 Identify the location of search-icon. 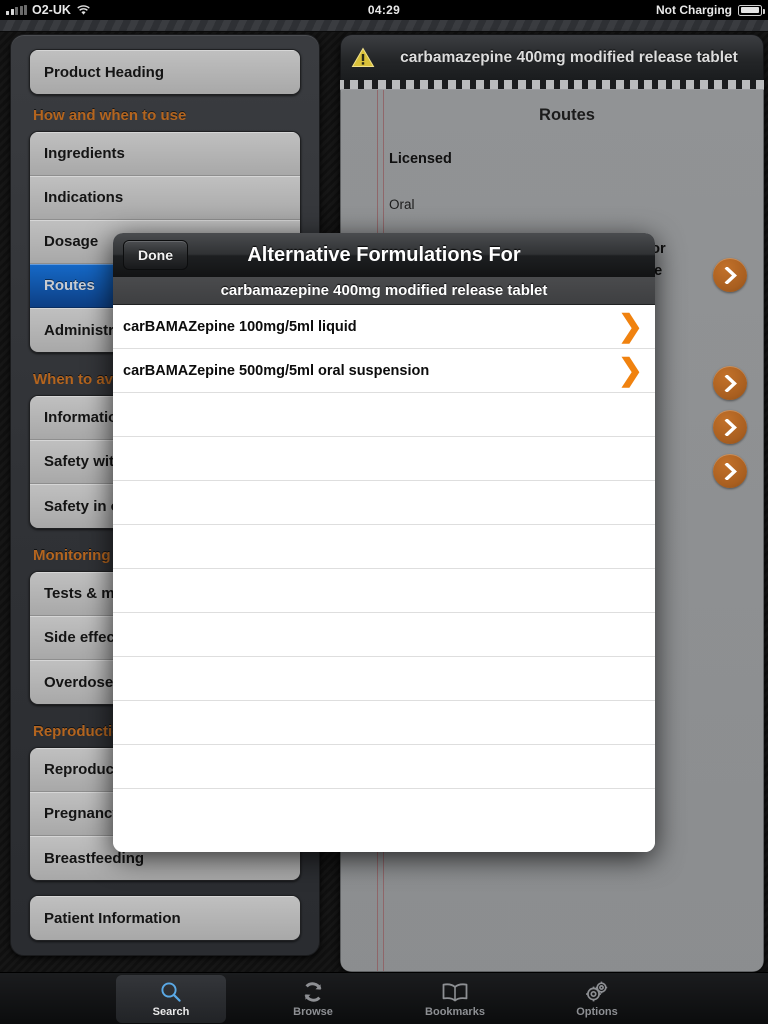
(171, 992).